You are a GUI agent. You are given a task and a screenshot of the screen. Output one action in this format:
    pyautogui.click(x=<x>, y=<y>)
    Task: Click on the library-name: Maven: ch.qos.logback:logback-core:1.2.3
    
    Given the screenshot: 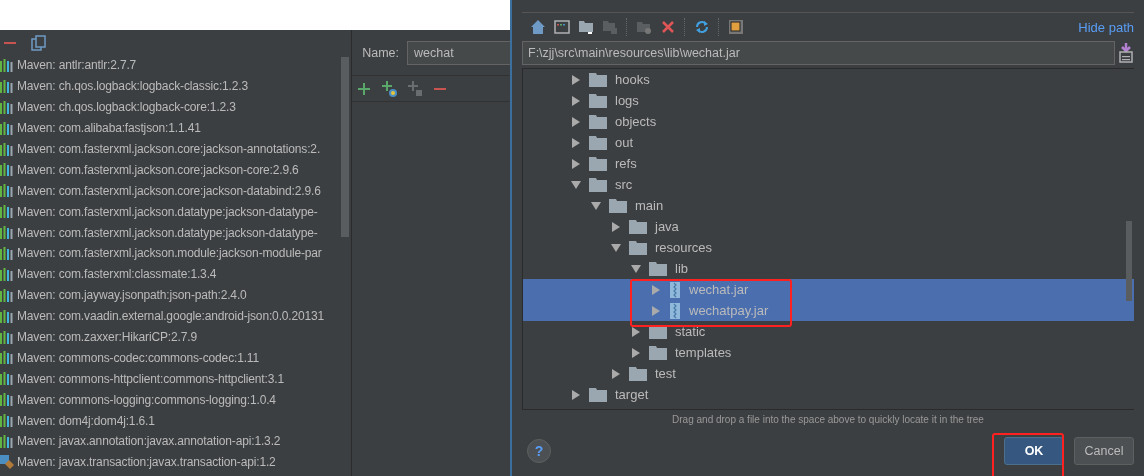 What is the action you would take?
    pyautogui.click(x=126, y=107)
    